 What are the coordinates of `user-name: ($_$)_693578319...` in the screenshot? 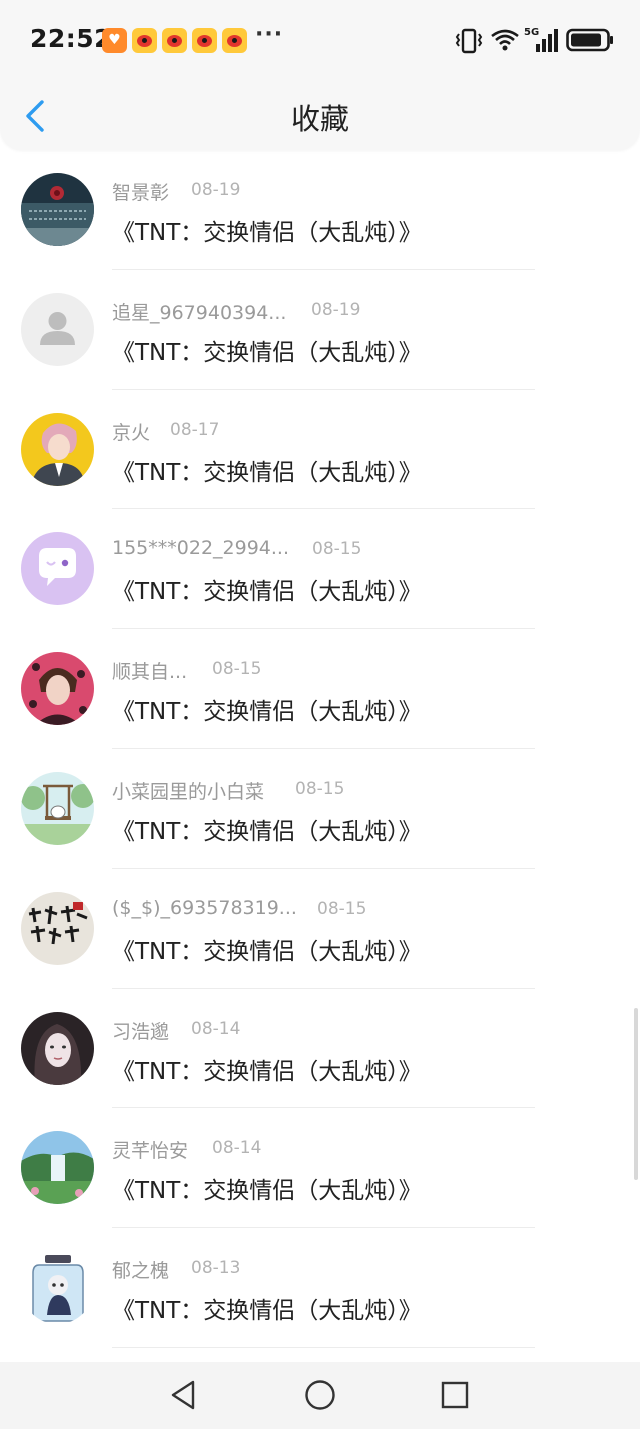 It's located at (204, 907).